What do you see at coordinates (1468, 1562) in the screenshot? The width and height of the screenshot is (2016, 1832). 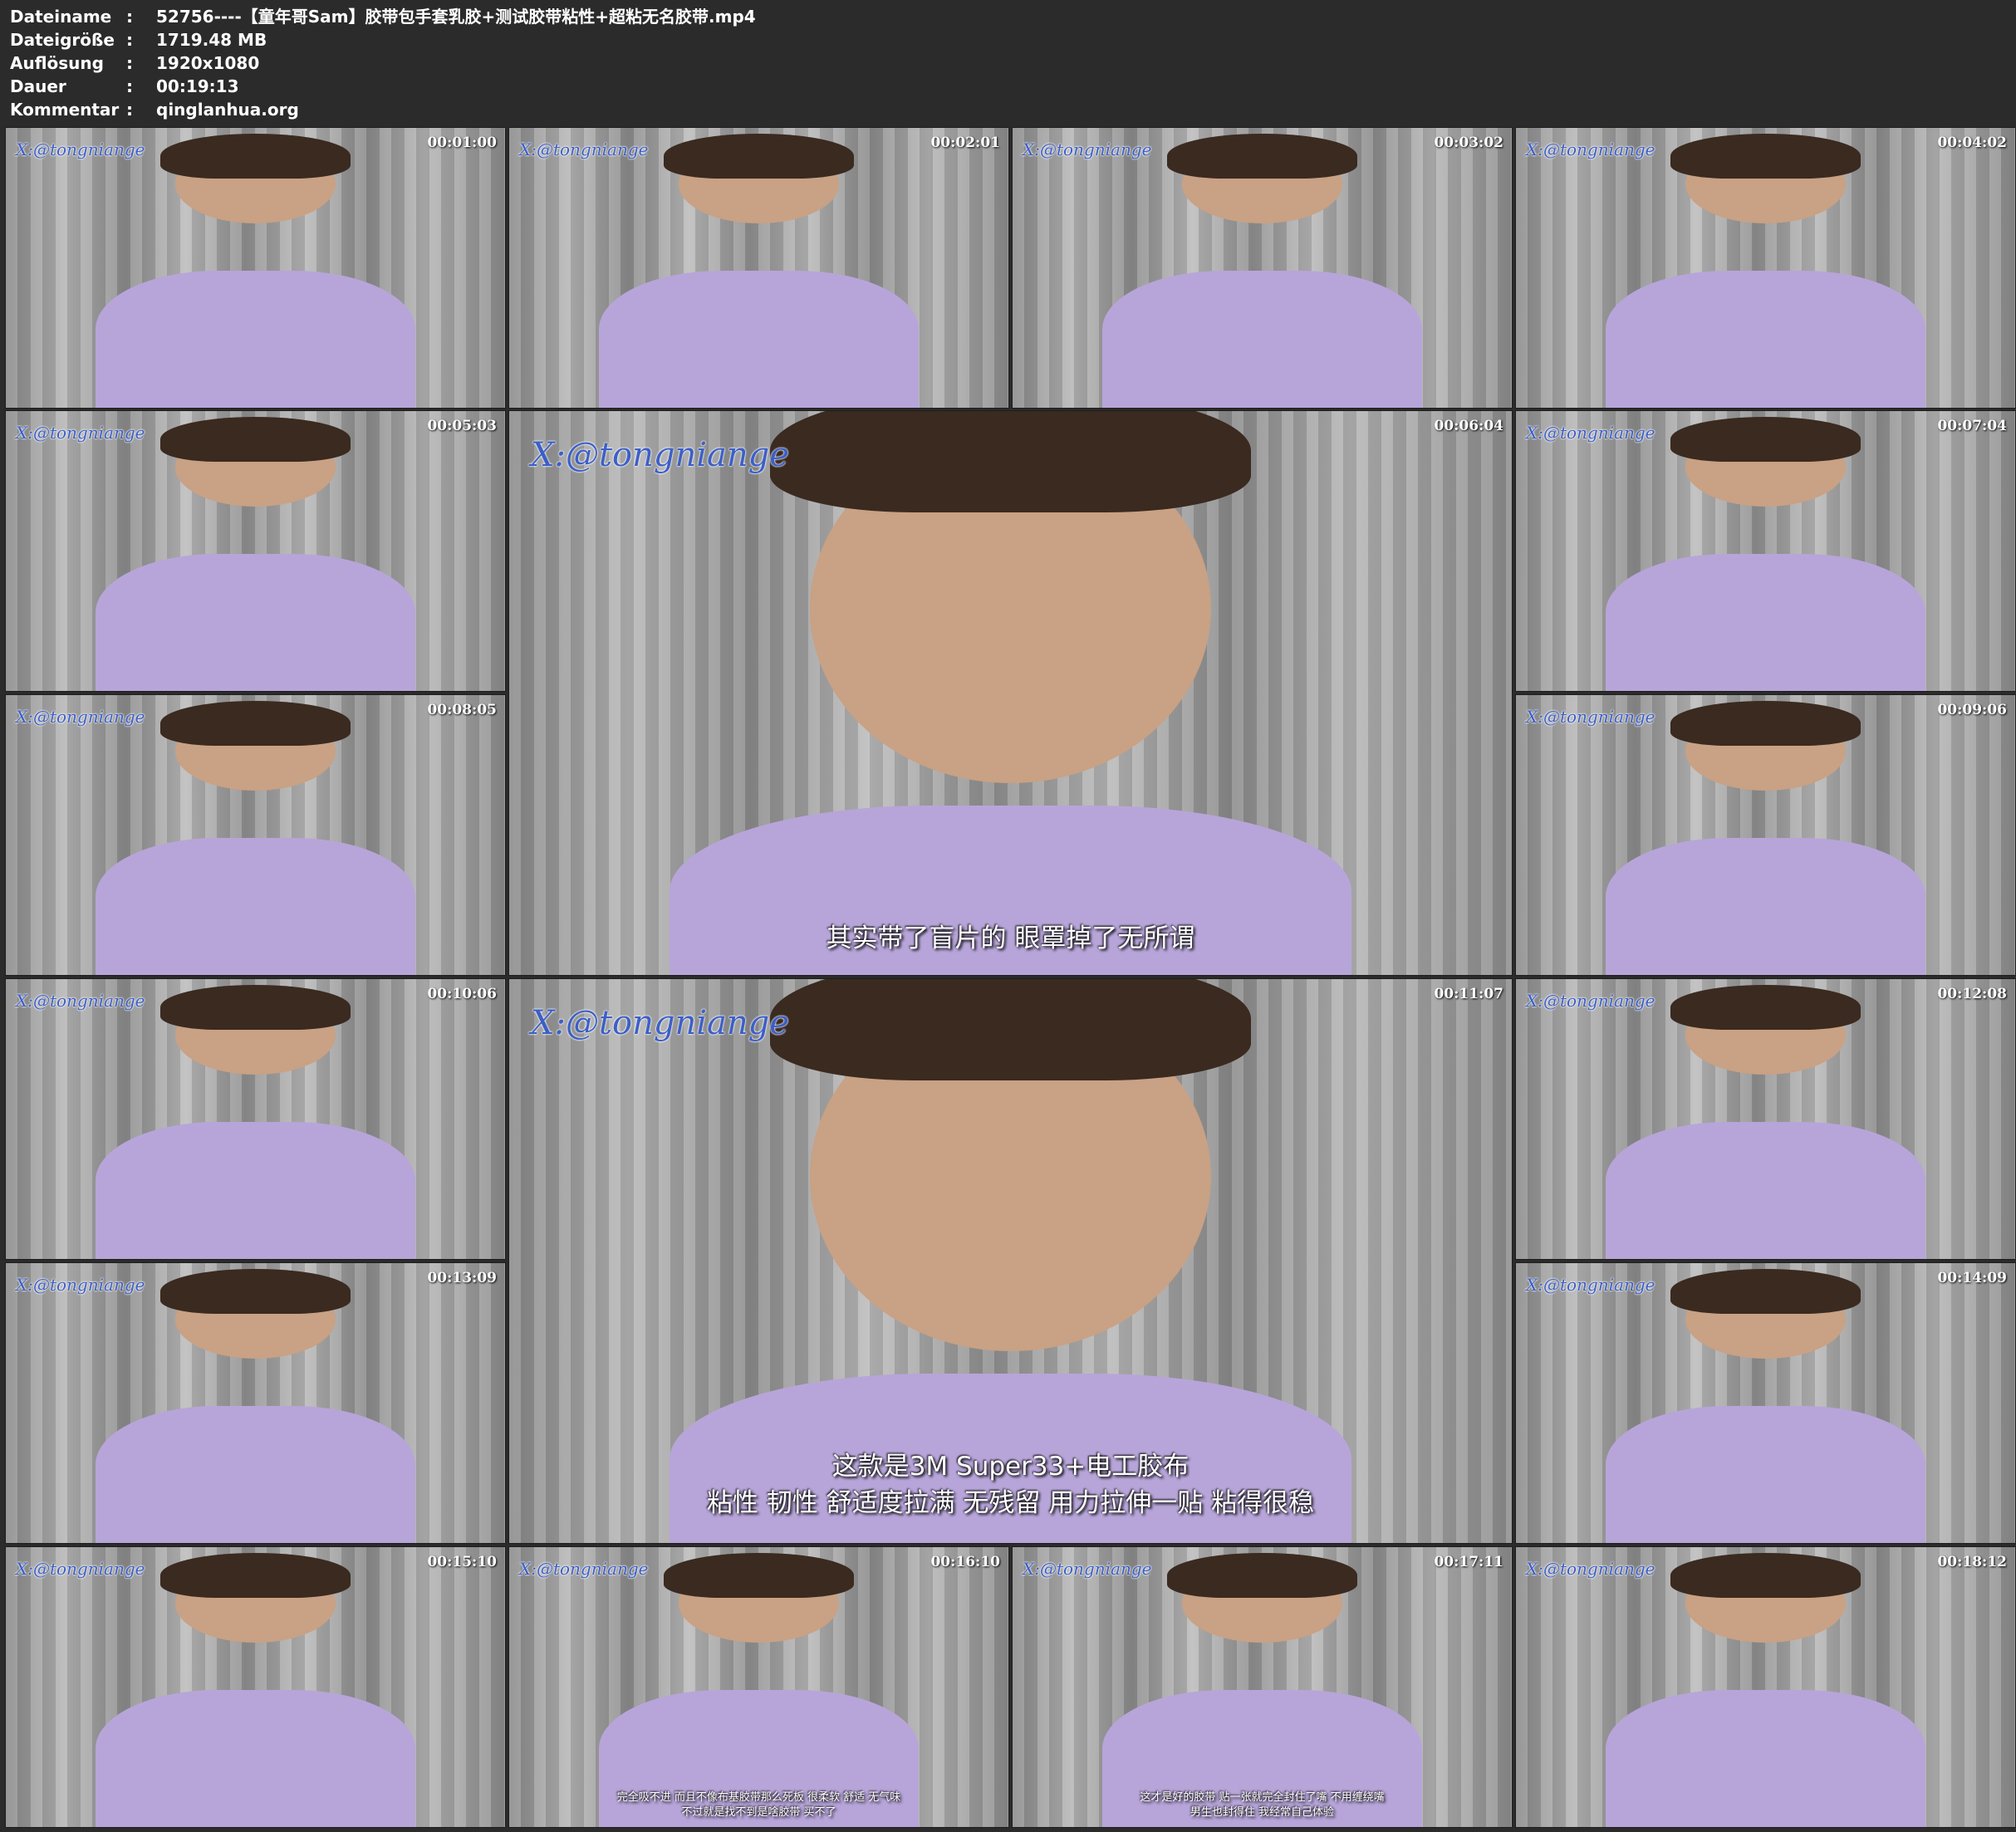 I see `frame-timestamp: 00:17:11` at bounding box center [1468, 1562].